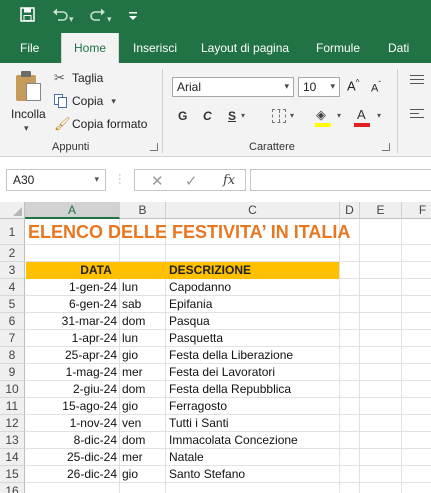 This screenshot has height=493, width=431. I want to click on paste-dropdown-icon: ▾, so click(26, 128).